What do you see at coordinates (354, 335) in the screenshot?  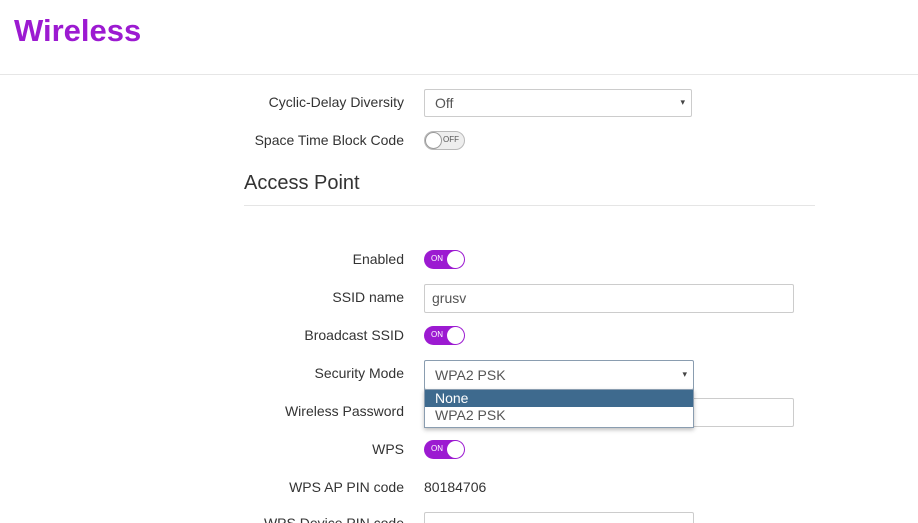 I see `broadcast-ssid-label: Broadcast SSID` at bounding box center [354, 335].